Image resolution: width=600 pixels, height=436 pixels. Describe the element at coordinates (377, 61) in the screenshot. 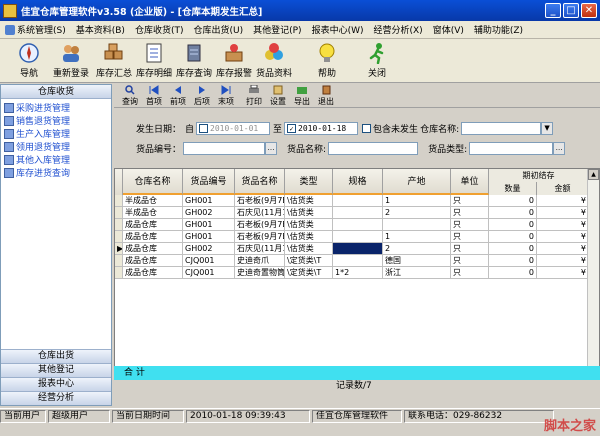

I see `close-app-button: 关闭` at that location.